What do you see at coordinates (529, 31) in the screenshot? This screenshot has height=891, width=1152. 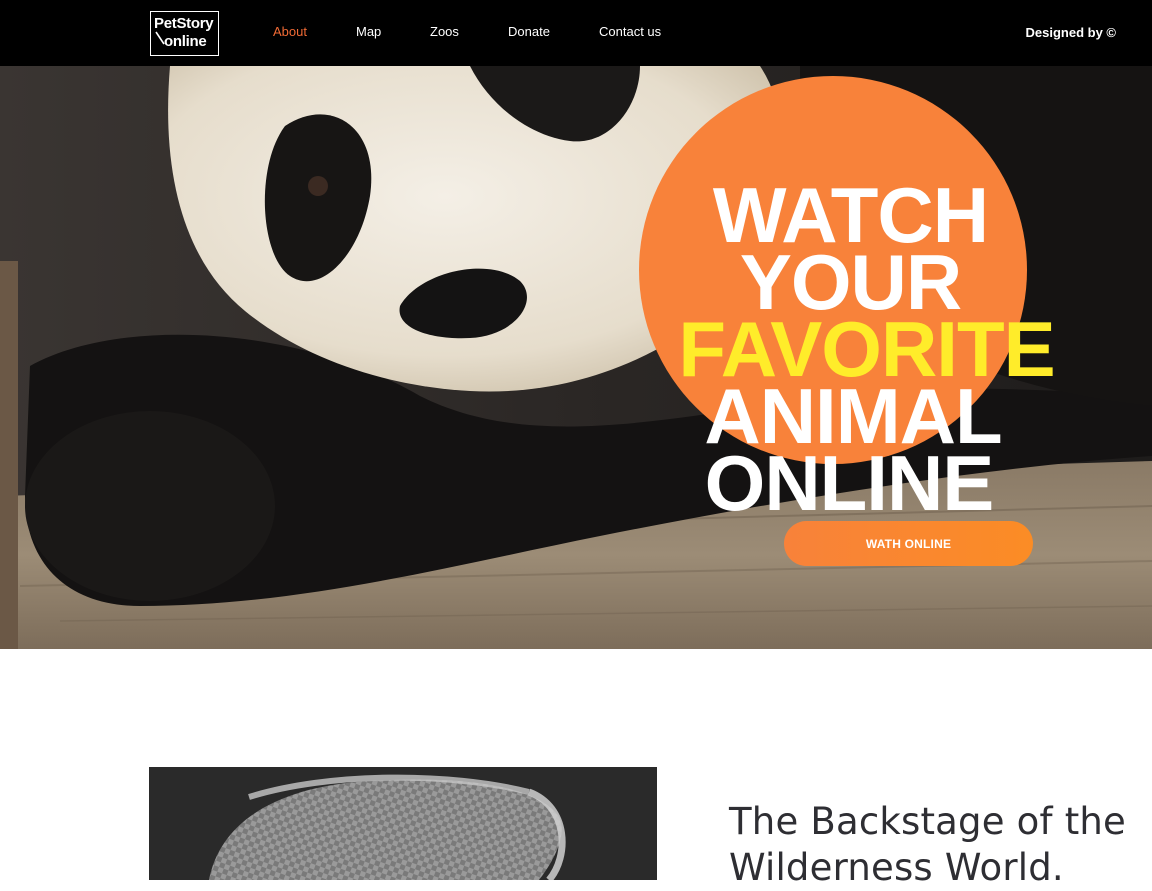 I see `nav-item-donate: Donate` at bounding box center [529, 31].